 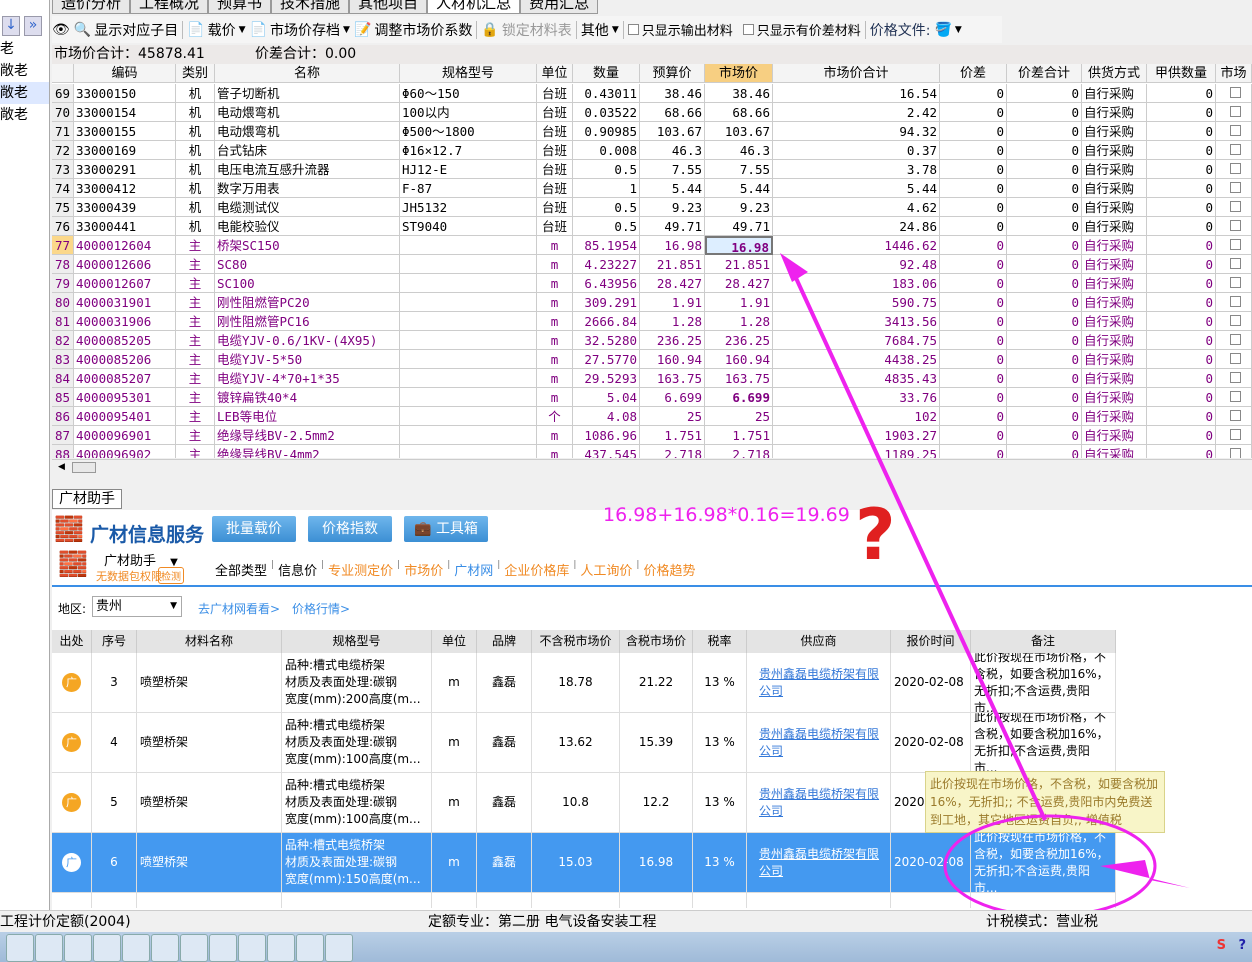 I want to click on market-price: 7.55, so click(x=739, y=169).